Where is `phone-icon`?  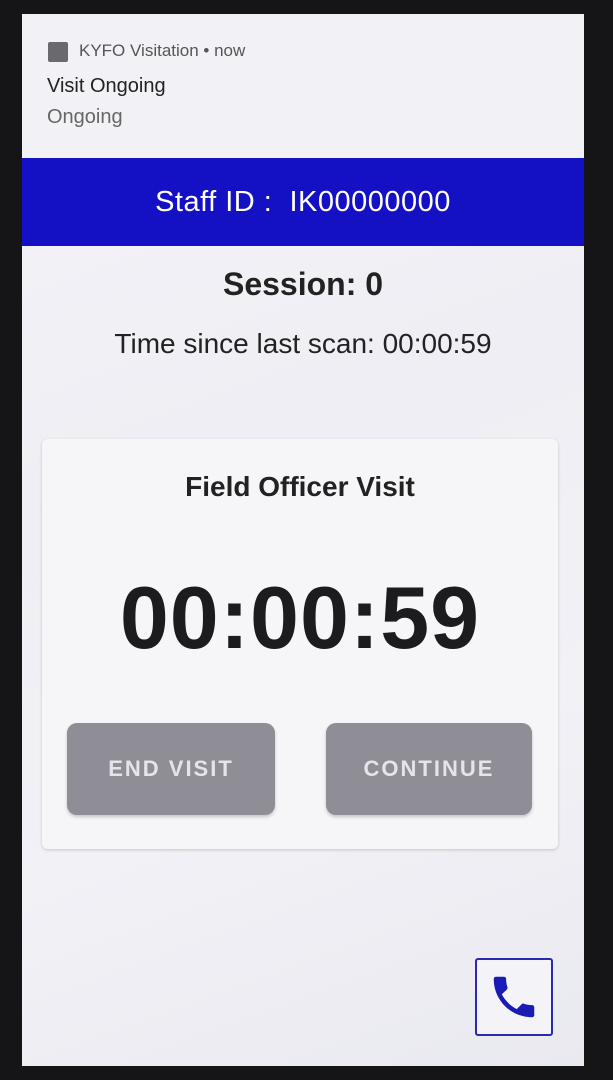
phone-icon is located at coordinates (514, 997).